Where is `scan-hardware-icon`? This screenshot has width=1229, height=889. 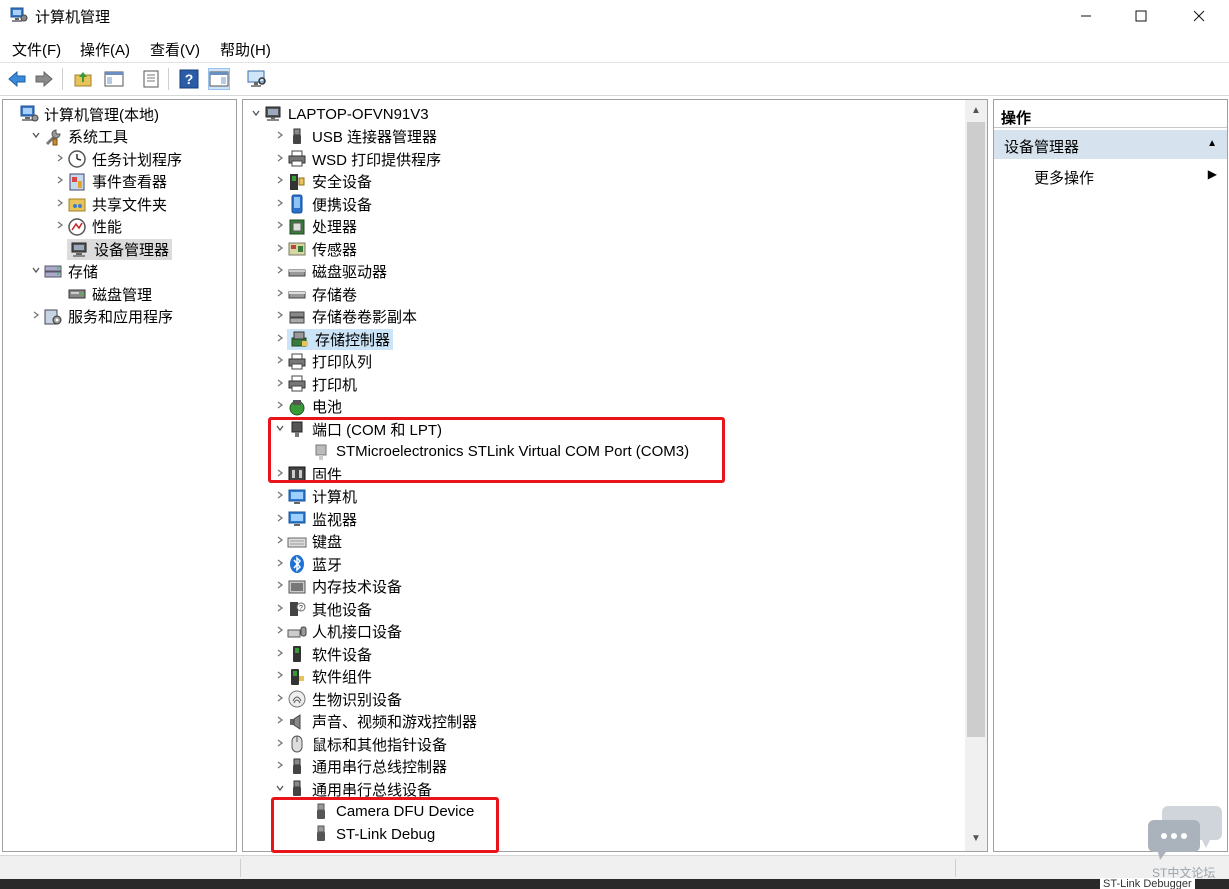 scan-hardware-icon is located at coordinates (257, 79).